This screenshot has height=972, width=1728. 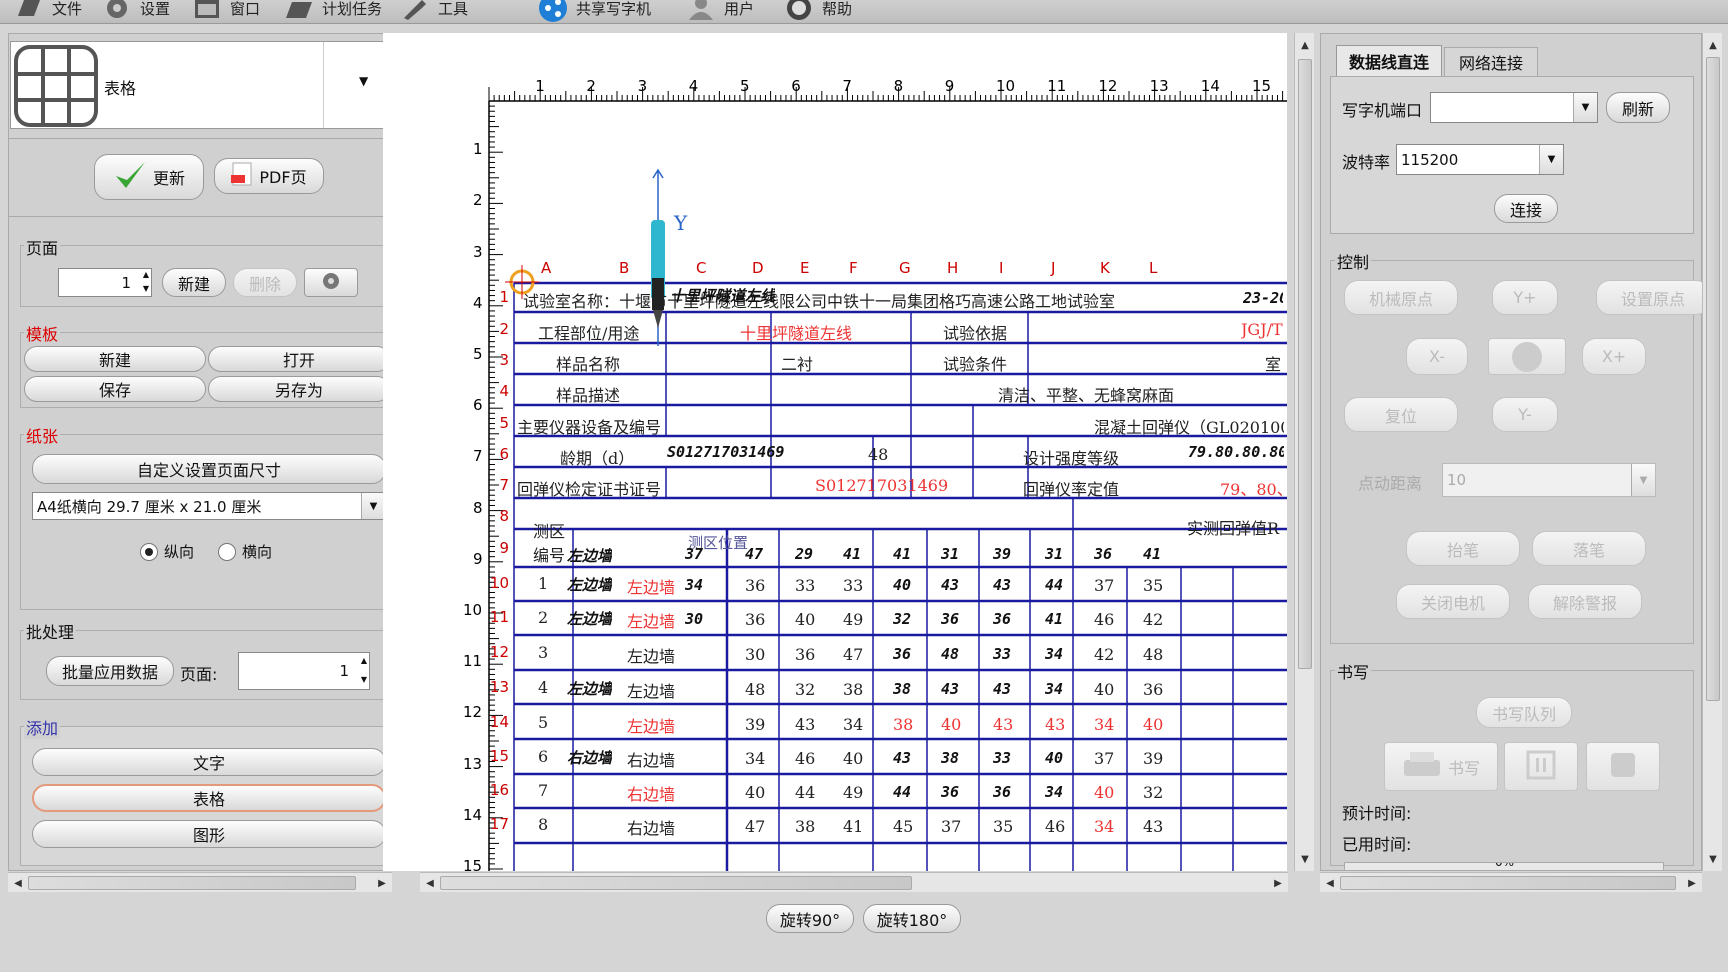 I want to click on menu-user: 用户, so click(x=719, y=11).